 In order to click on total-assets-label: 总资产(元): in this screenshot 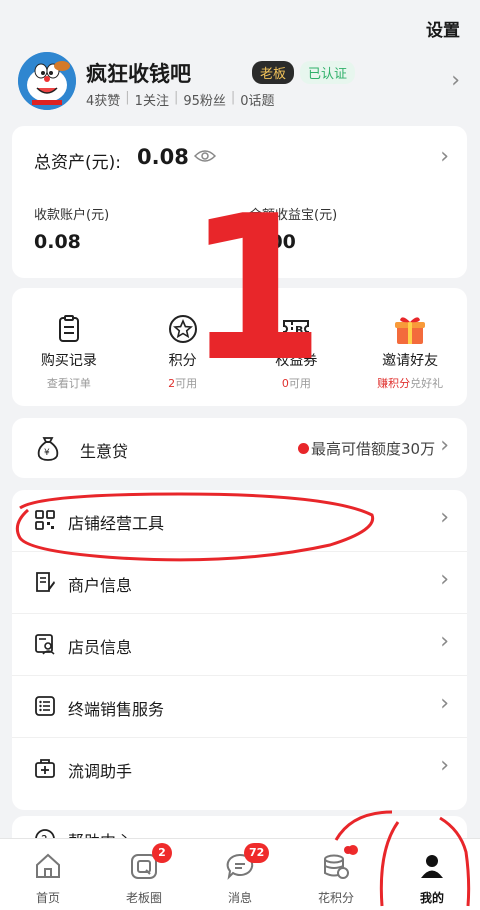, I will do `click(77, 163)`.